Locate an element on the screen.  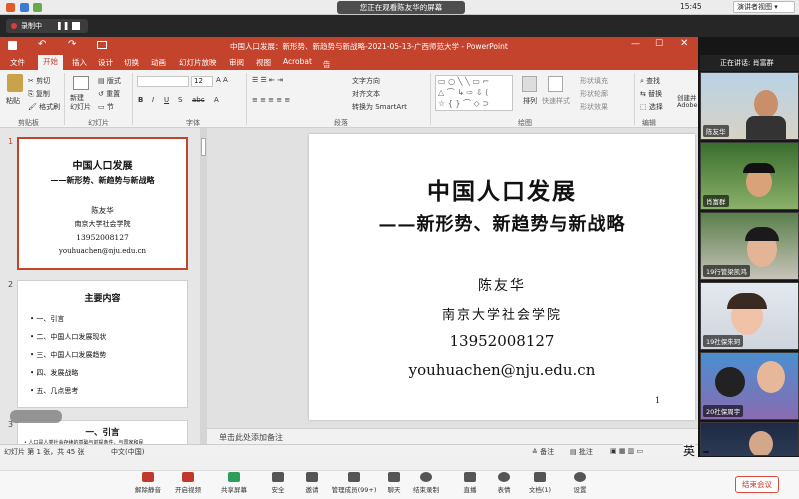
speaking-indicator: 正在讲话: 肖富群 is located at coordinates (749, 63).